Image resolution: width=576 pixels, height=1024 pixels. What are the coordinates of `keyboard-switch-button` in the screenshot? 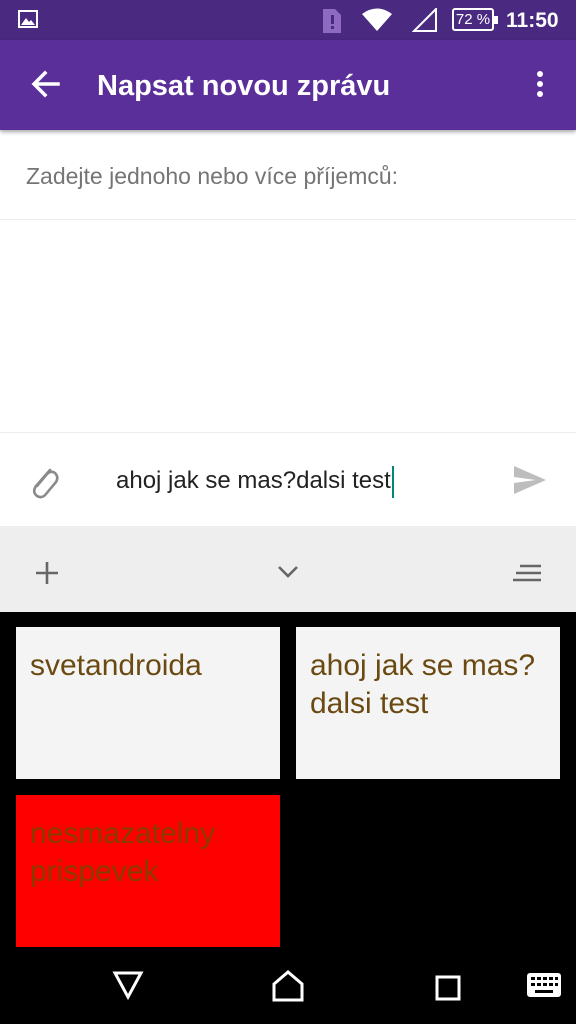 It's located at (544, 987).